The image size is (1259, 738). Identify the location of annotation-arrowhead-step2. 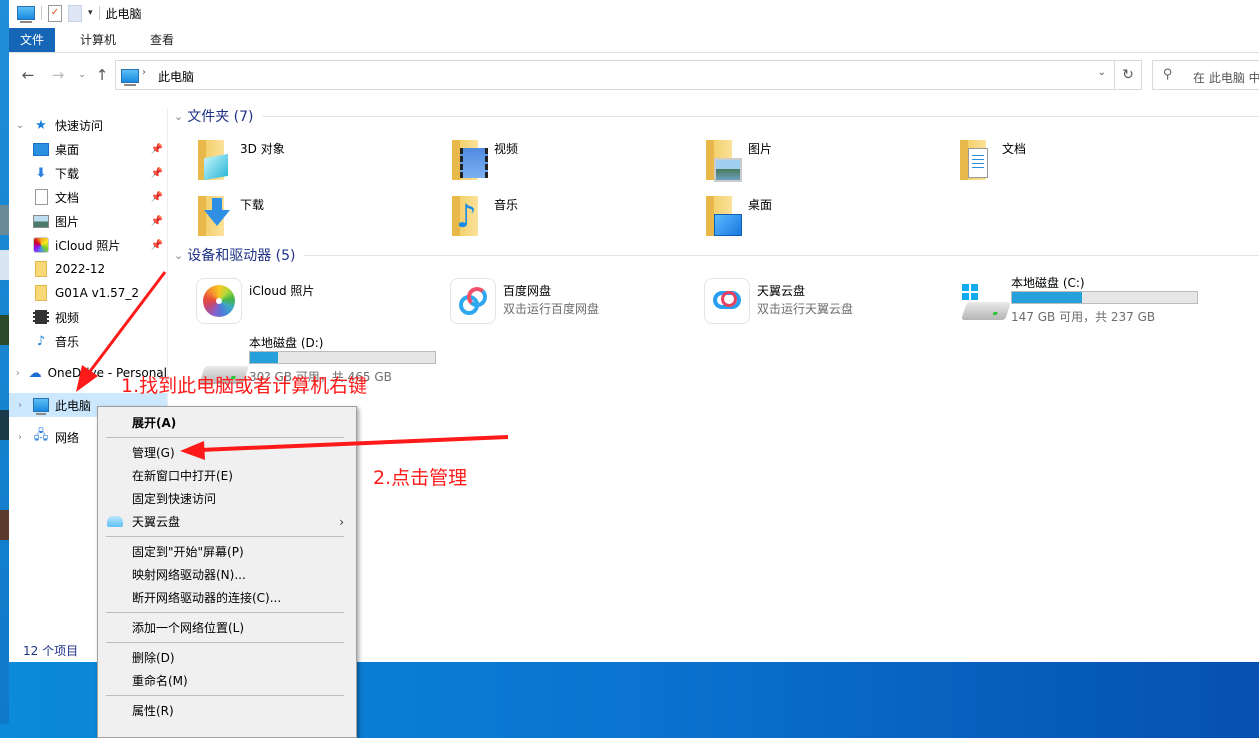
(192, 450).